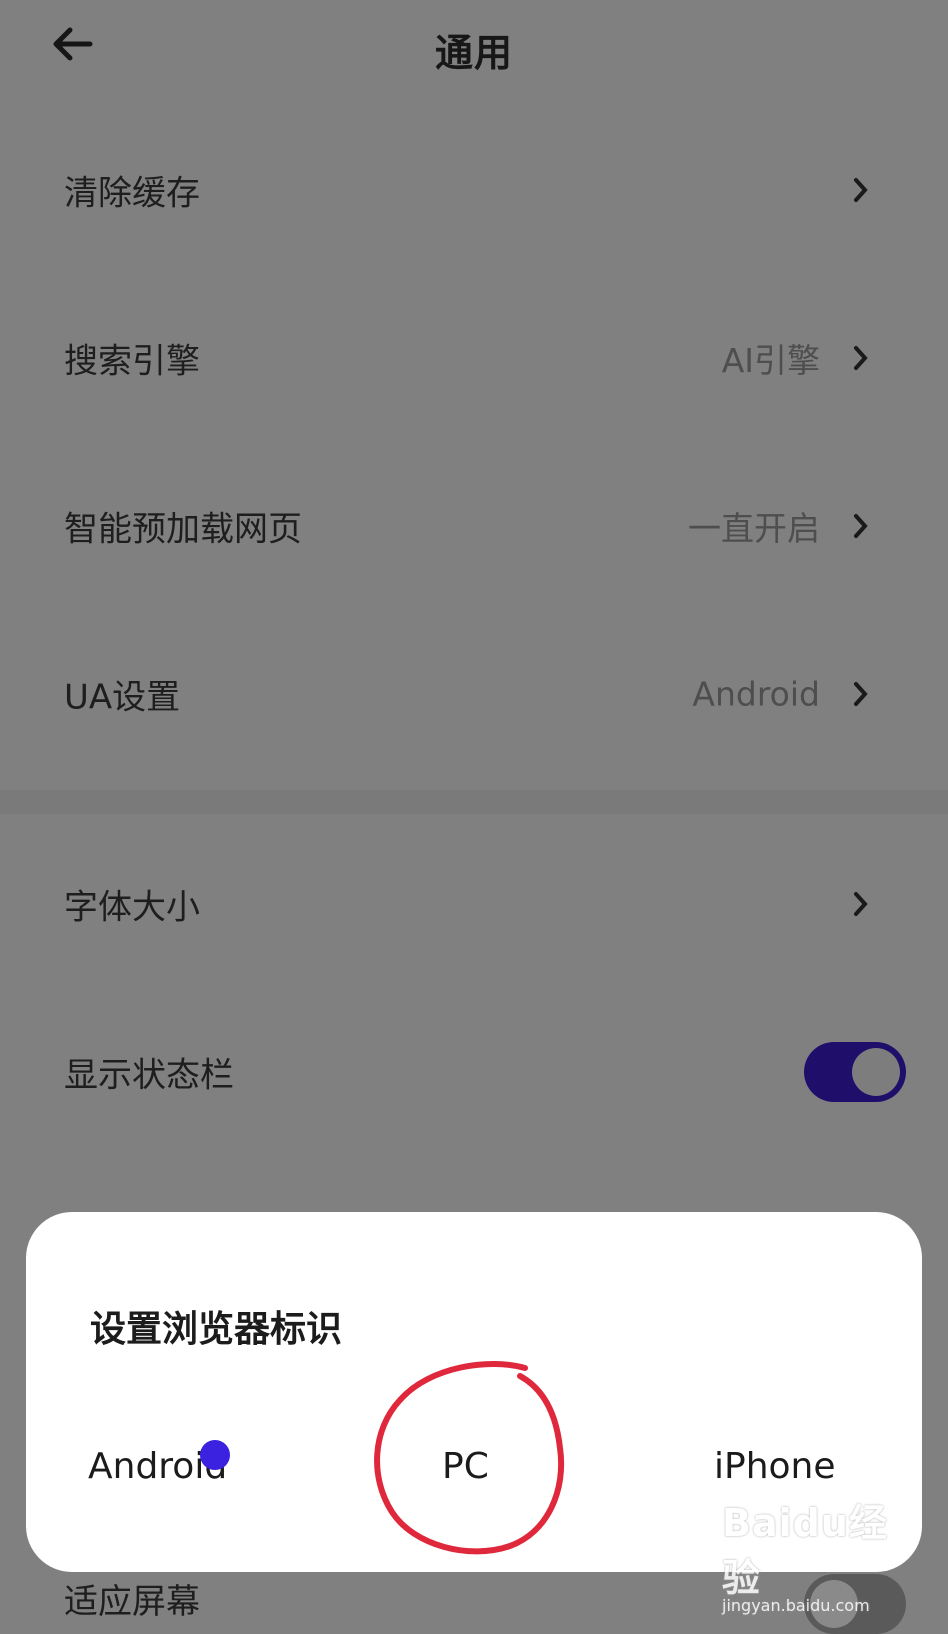  I want to click on setting-preload: 智能预加载网页 一直开启, so click(474, 526).